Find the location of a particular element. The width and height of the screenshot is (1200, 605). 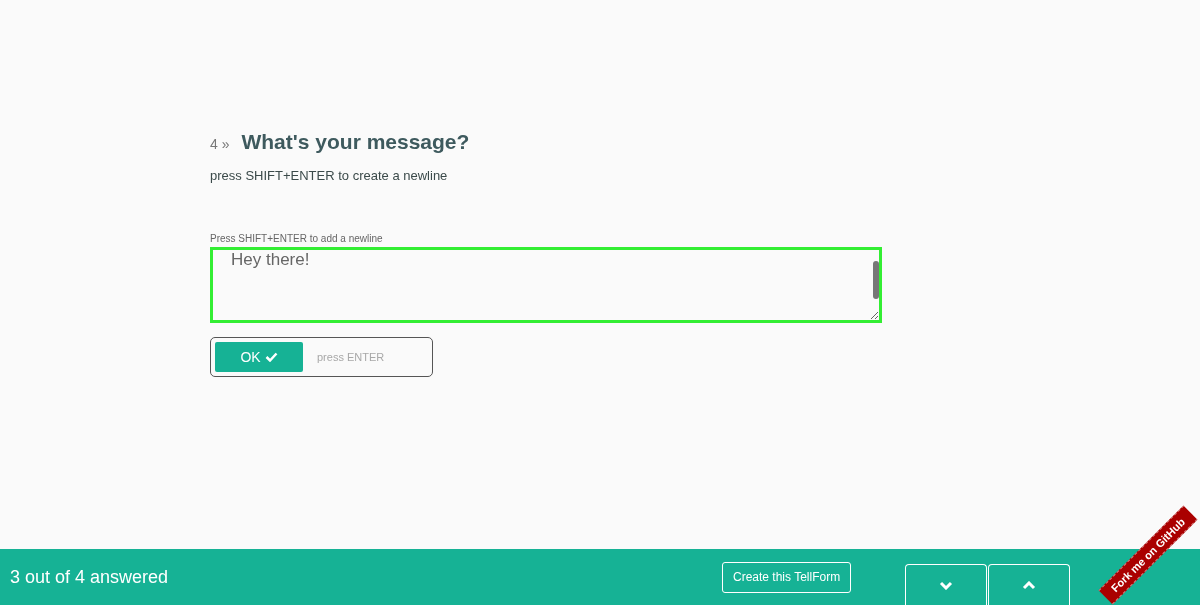

previous-button is located at coordinates (1029, 584).